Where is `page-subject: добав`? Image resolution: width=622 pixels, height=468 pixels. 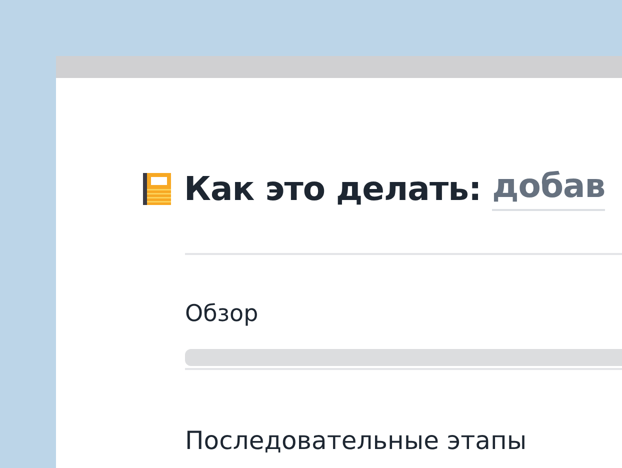
page-subject: добав is located at coordinates (549, 188).